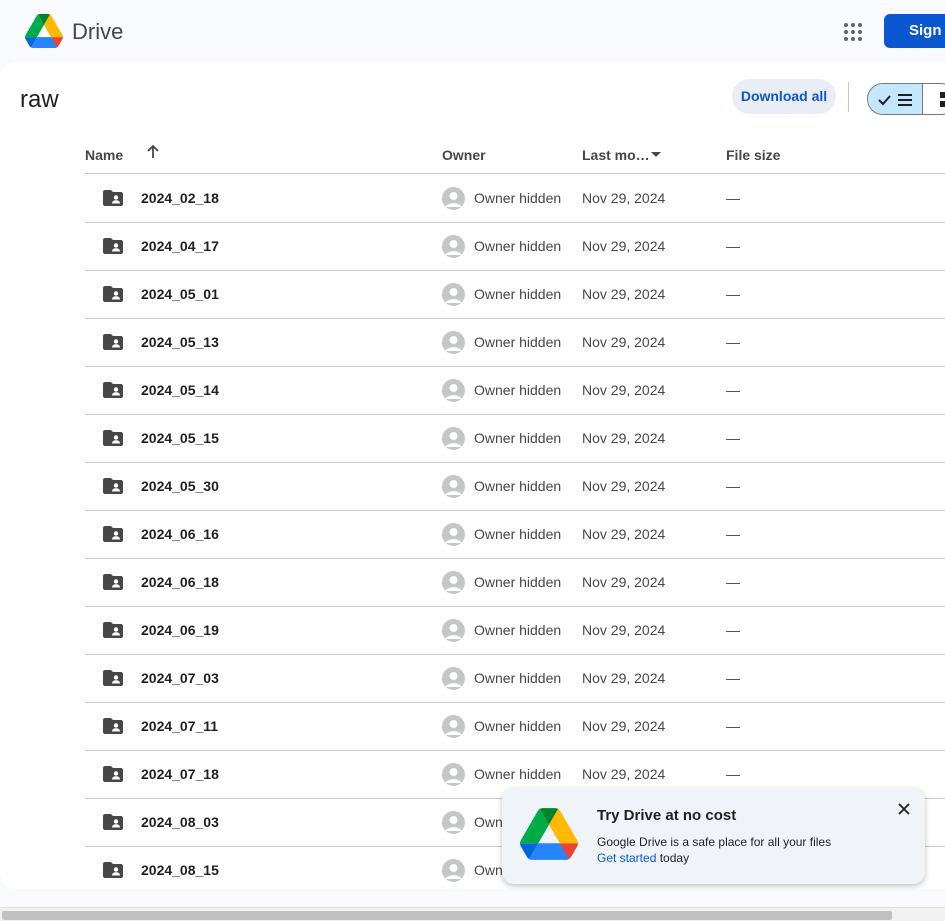 The image size is (945, 921). What do you see at coordinates (674, 858) in the screenshot?
I see `promo-cta-suffix: today` at bounding box center [674, 858].